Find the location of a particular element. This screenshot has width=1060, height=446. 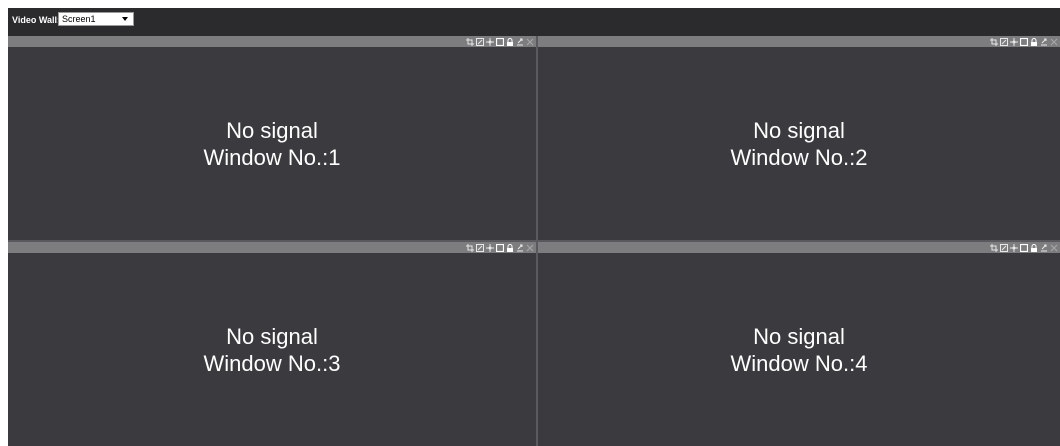

window-number-text: Window No.:3 is located at coordinates (272, 363).